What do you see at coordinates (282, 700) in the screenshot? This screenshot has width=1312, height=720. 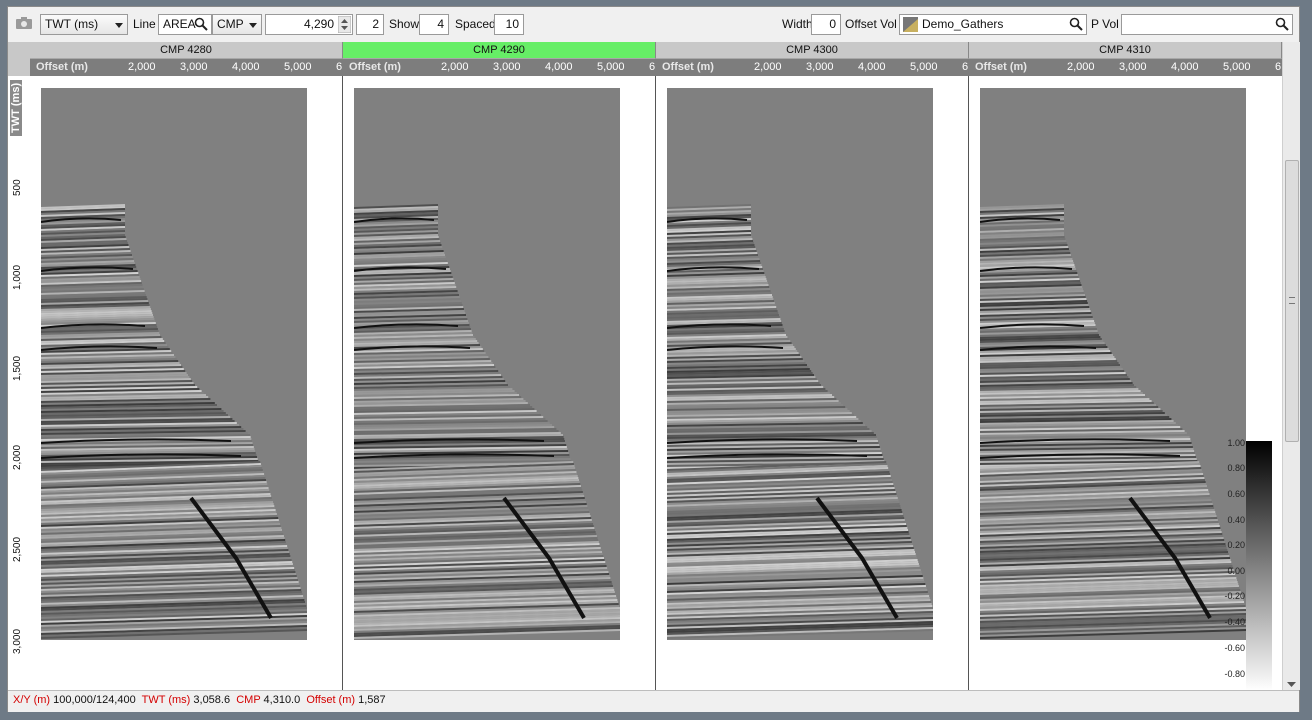 I see `cmp-value: 4,310.0` at bounding box center [282, 700].